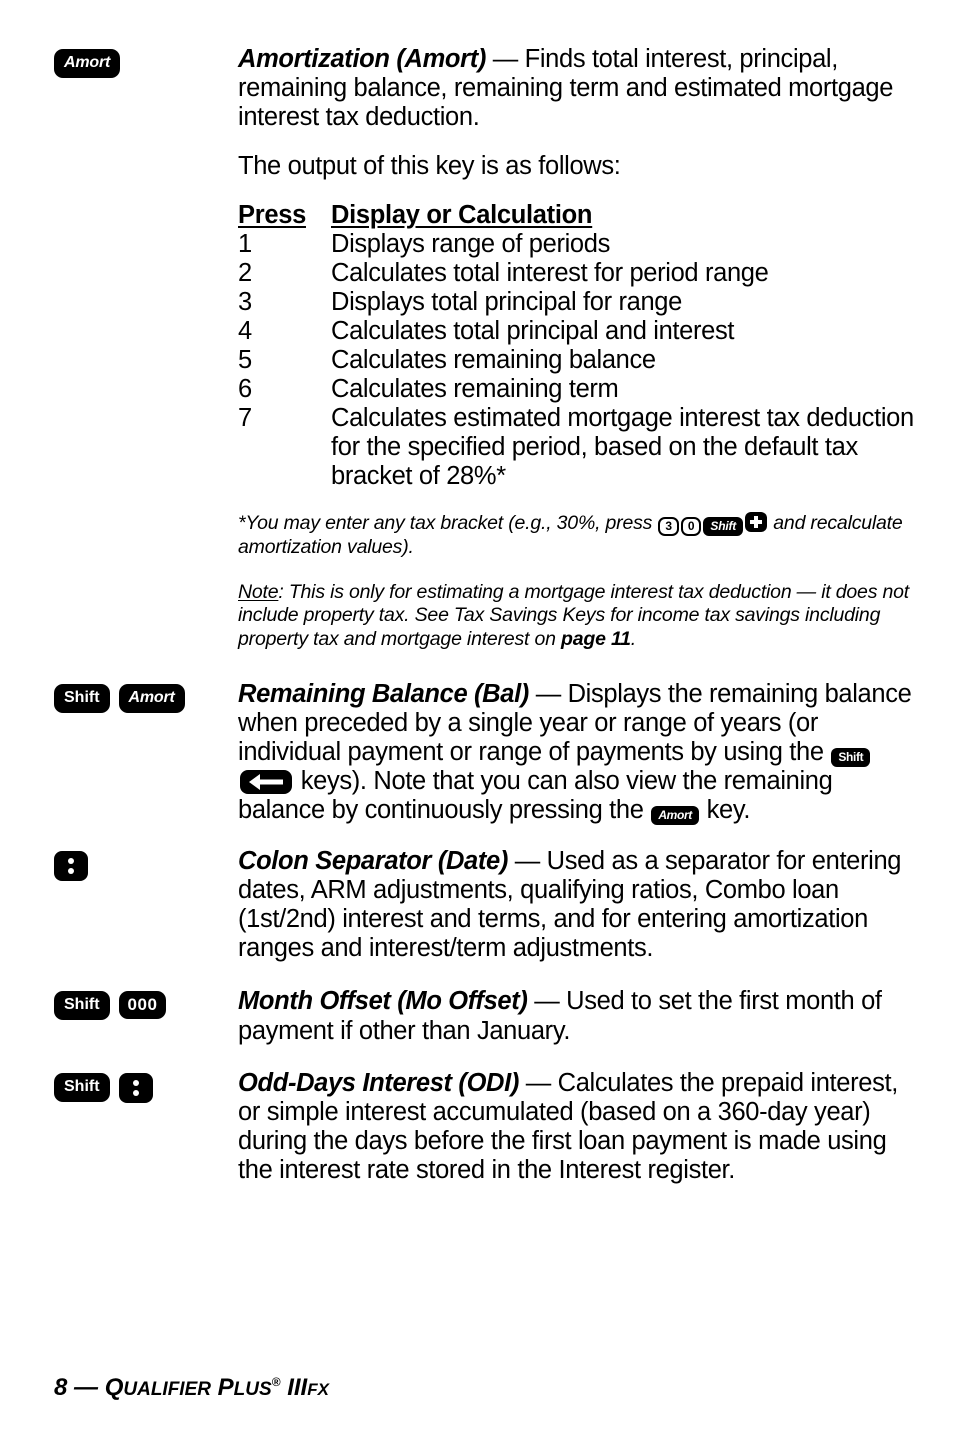 The height and width of the screenshot is (1432, 954). I want to click on table-header-row: Press Display or Calculation, so click(576, 215).